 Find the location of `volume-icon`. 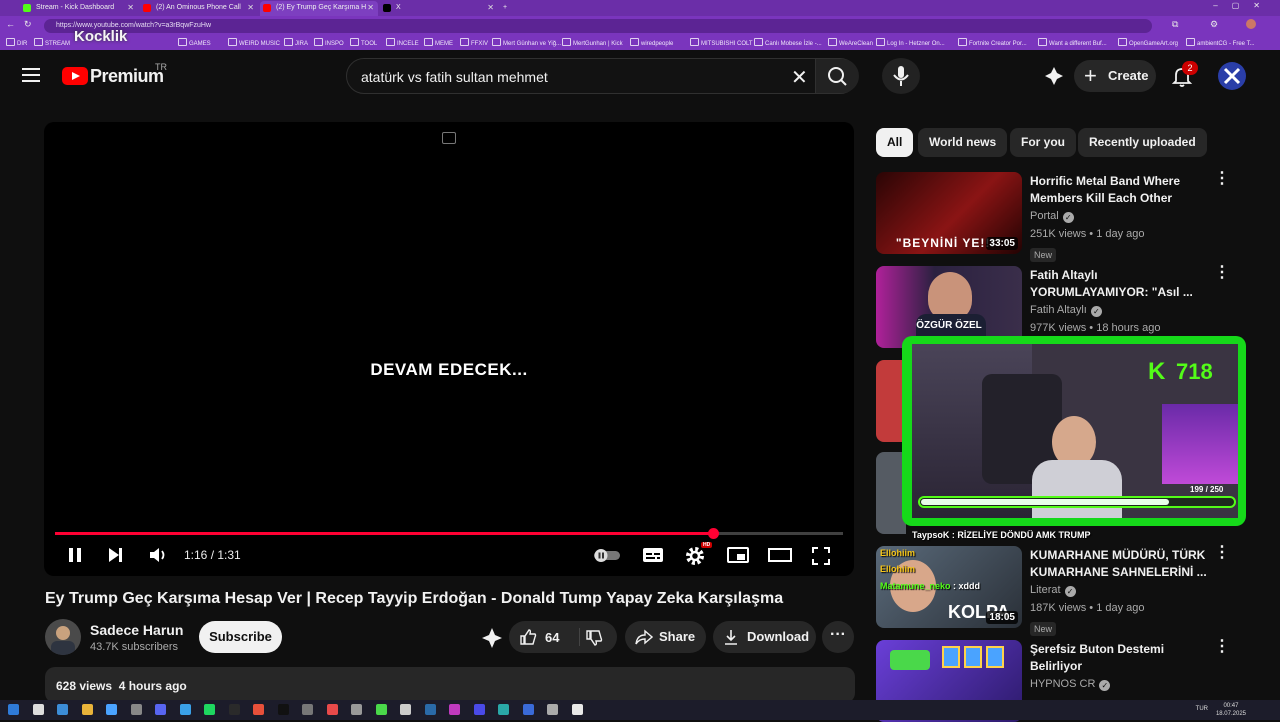

volume-icon is located at coordinates (158, 555).